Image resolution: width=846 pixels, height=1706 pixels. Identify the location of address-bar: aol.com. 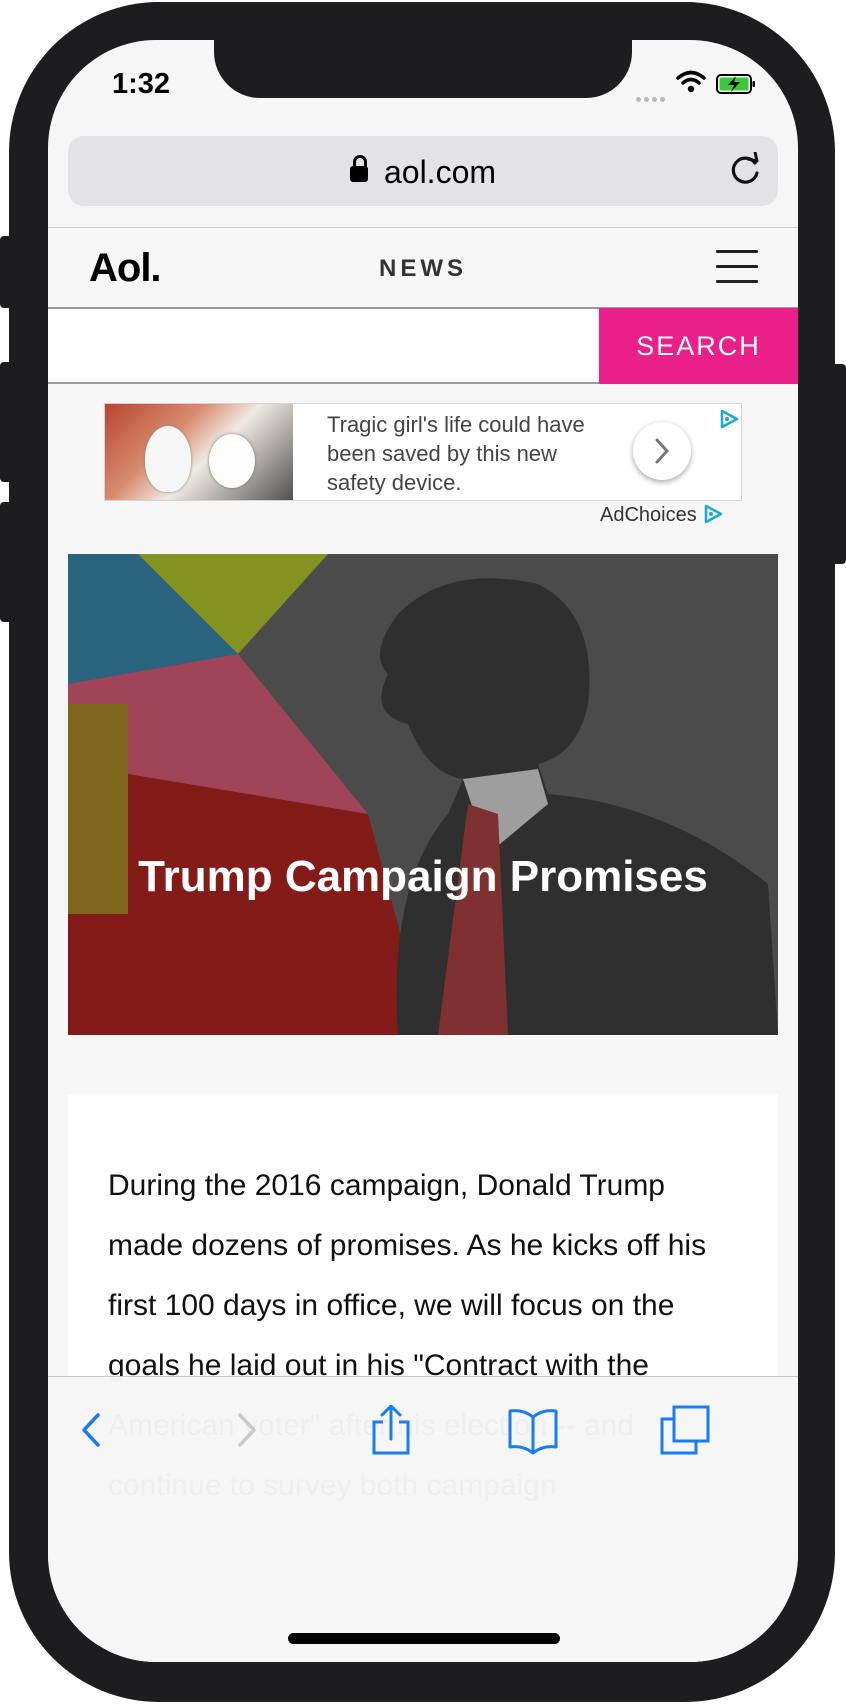
(423, 171).